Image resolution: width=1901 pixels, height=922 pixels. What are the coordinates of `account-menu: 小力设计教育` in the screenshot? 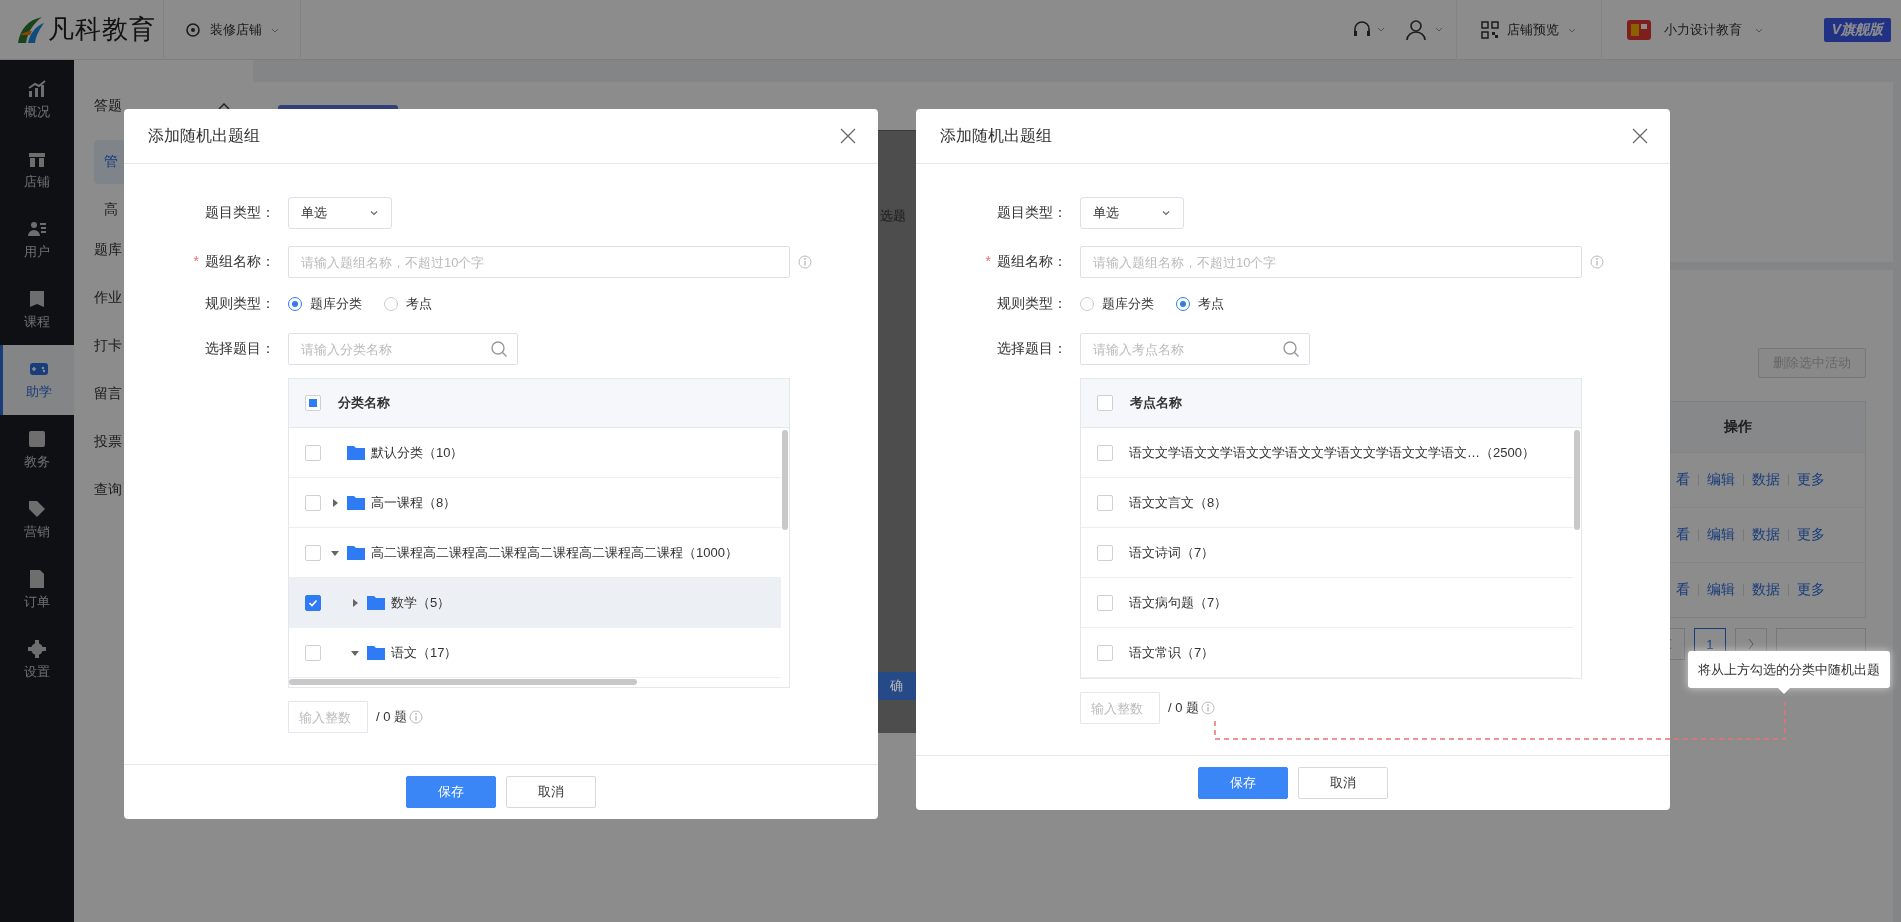 It's located at (1712, 30).